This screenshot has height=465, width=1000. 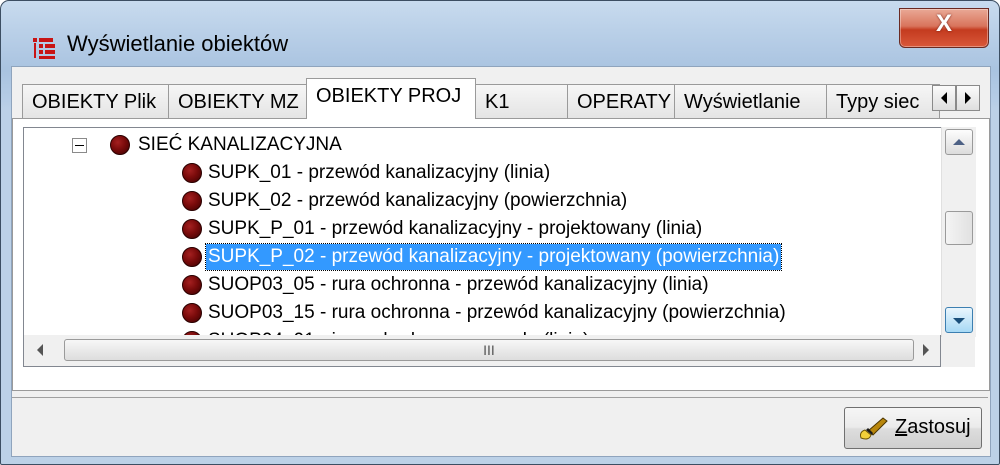 I want to click on button-panel: Zastosuj, so click(x=500, y=426).